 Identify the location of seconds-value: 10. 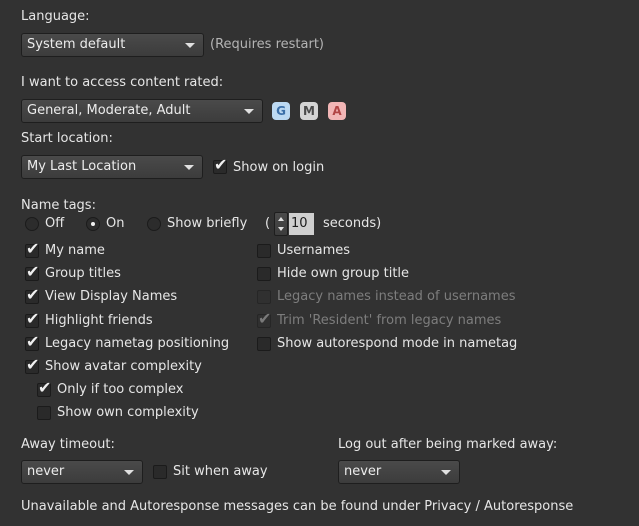
(301, 224).